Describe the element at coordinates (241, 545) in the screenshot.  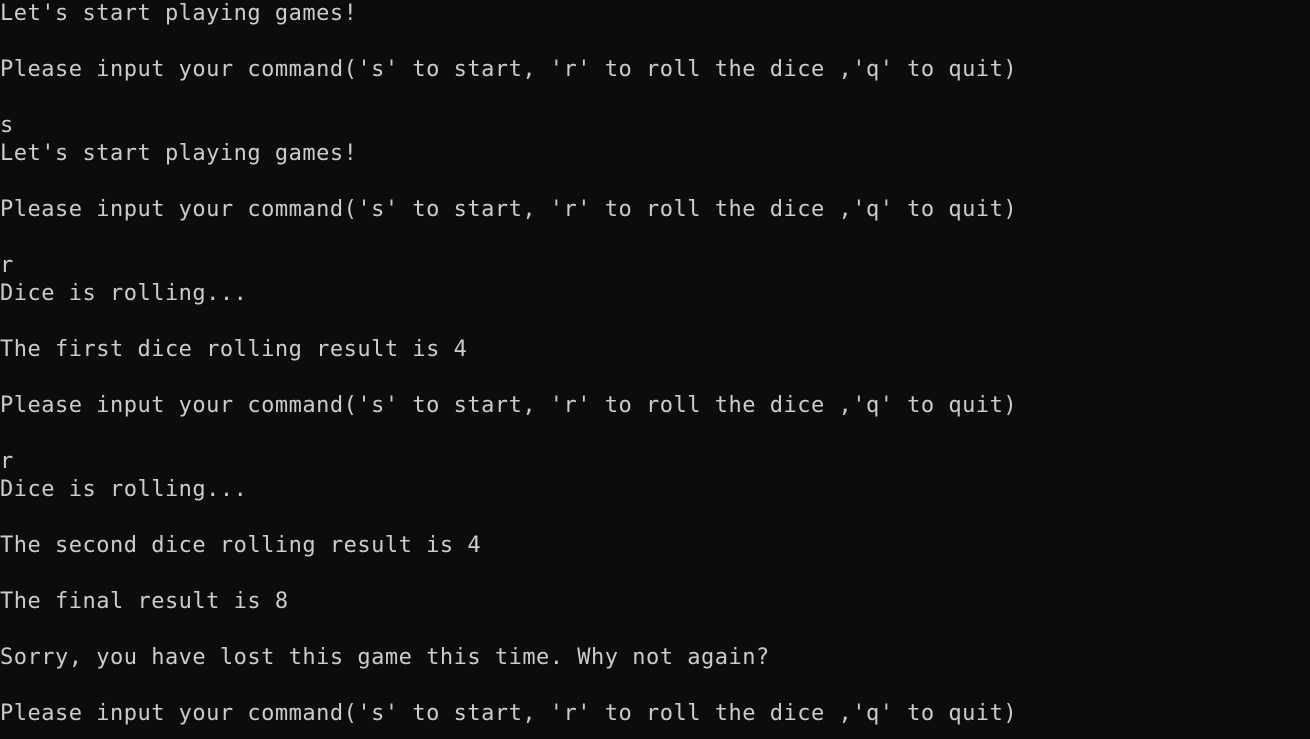
I see `second-roll-result: The second dice rolling result is 4` at that location.